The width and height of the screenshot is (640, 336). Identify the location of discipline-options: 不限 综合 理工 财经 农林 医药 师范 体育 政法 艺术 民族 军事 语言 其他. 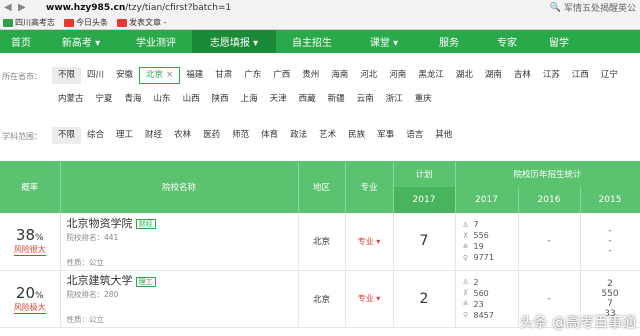
(346, 137).